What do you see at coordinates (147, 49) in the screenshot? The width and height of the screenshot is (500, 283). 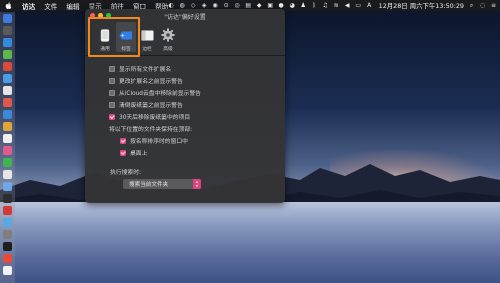 I see `tab-sidebar-label: 边栏` at bounding box center [147, 49].